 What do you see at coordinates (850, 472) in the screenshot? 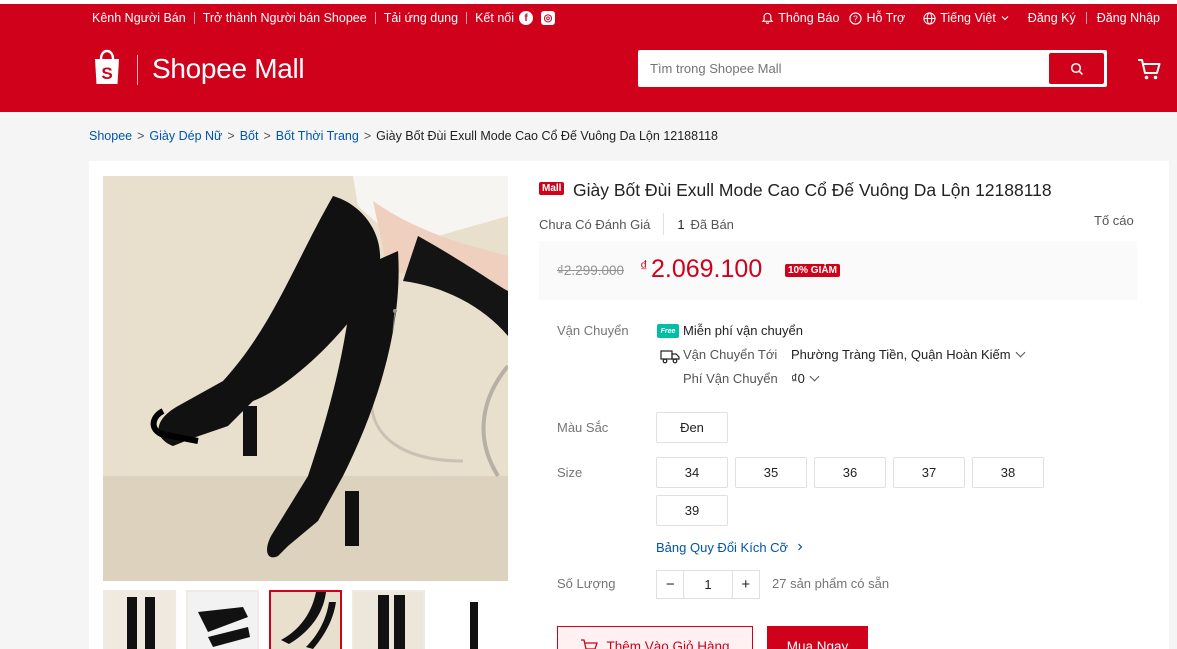
I see `size-option: 36` at bounding box center [850, 472].